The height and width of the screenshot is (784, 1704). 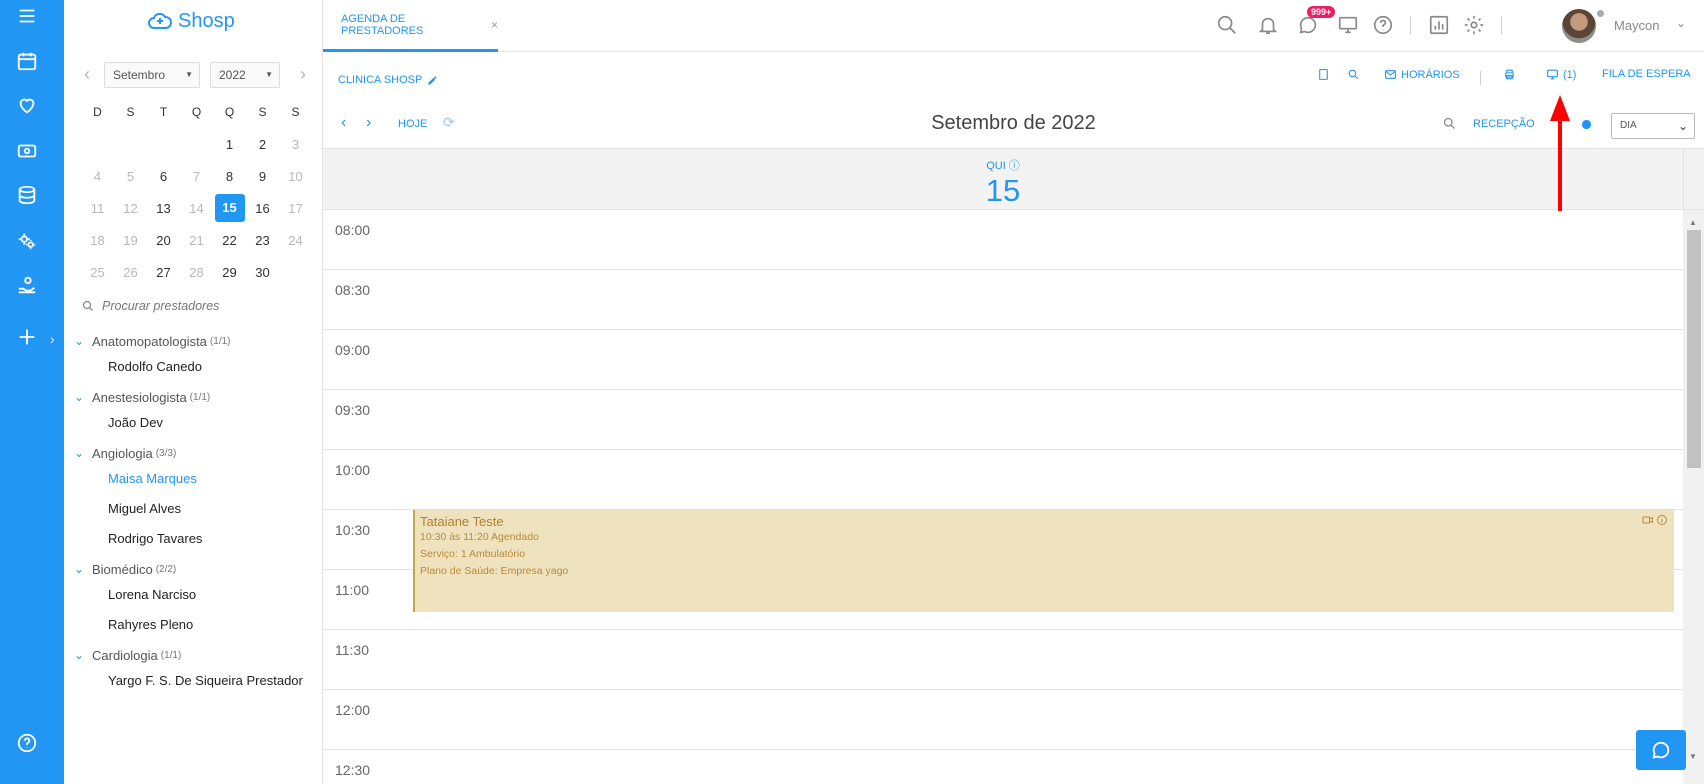 I want to click on calendar-day: 24, so click(x=295, y=240).